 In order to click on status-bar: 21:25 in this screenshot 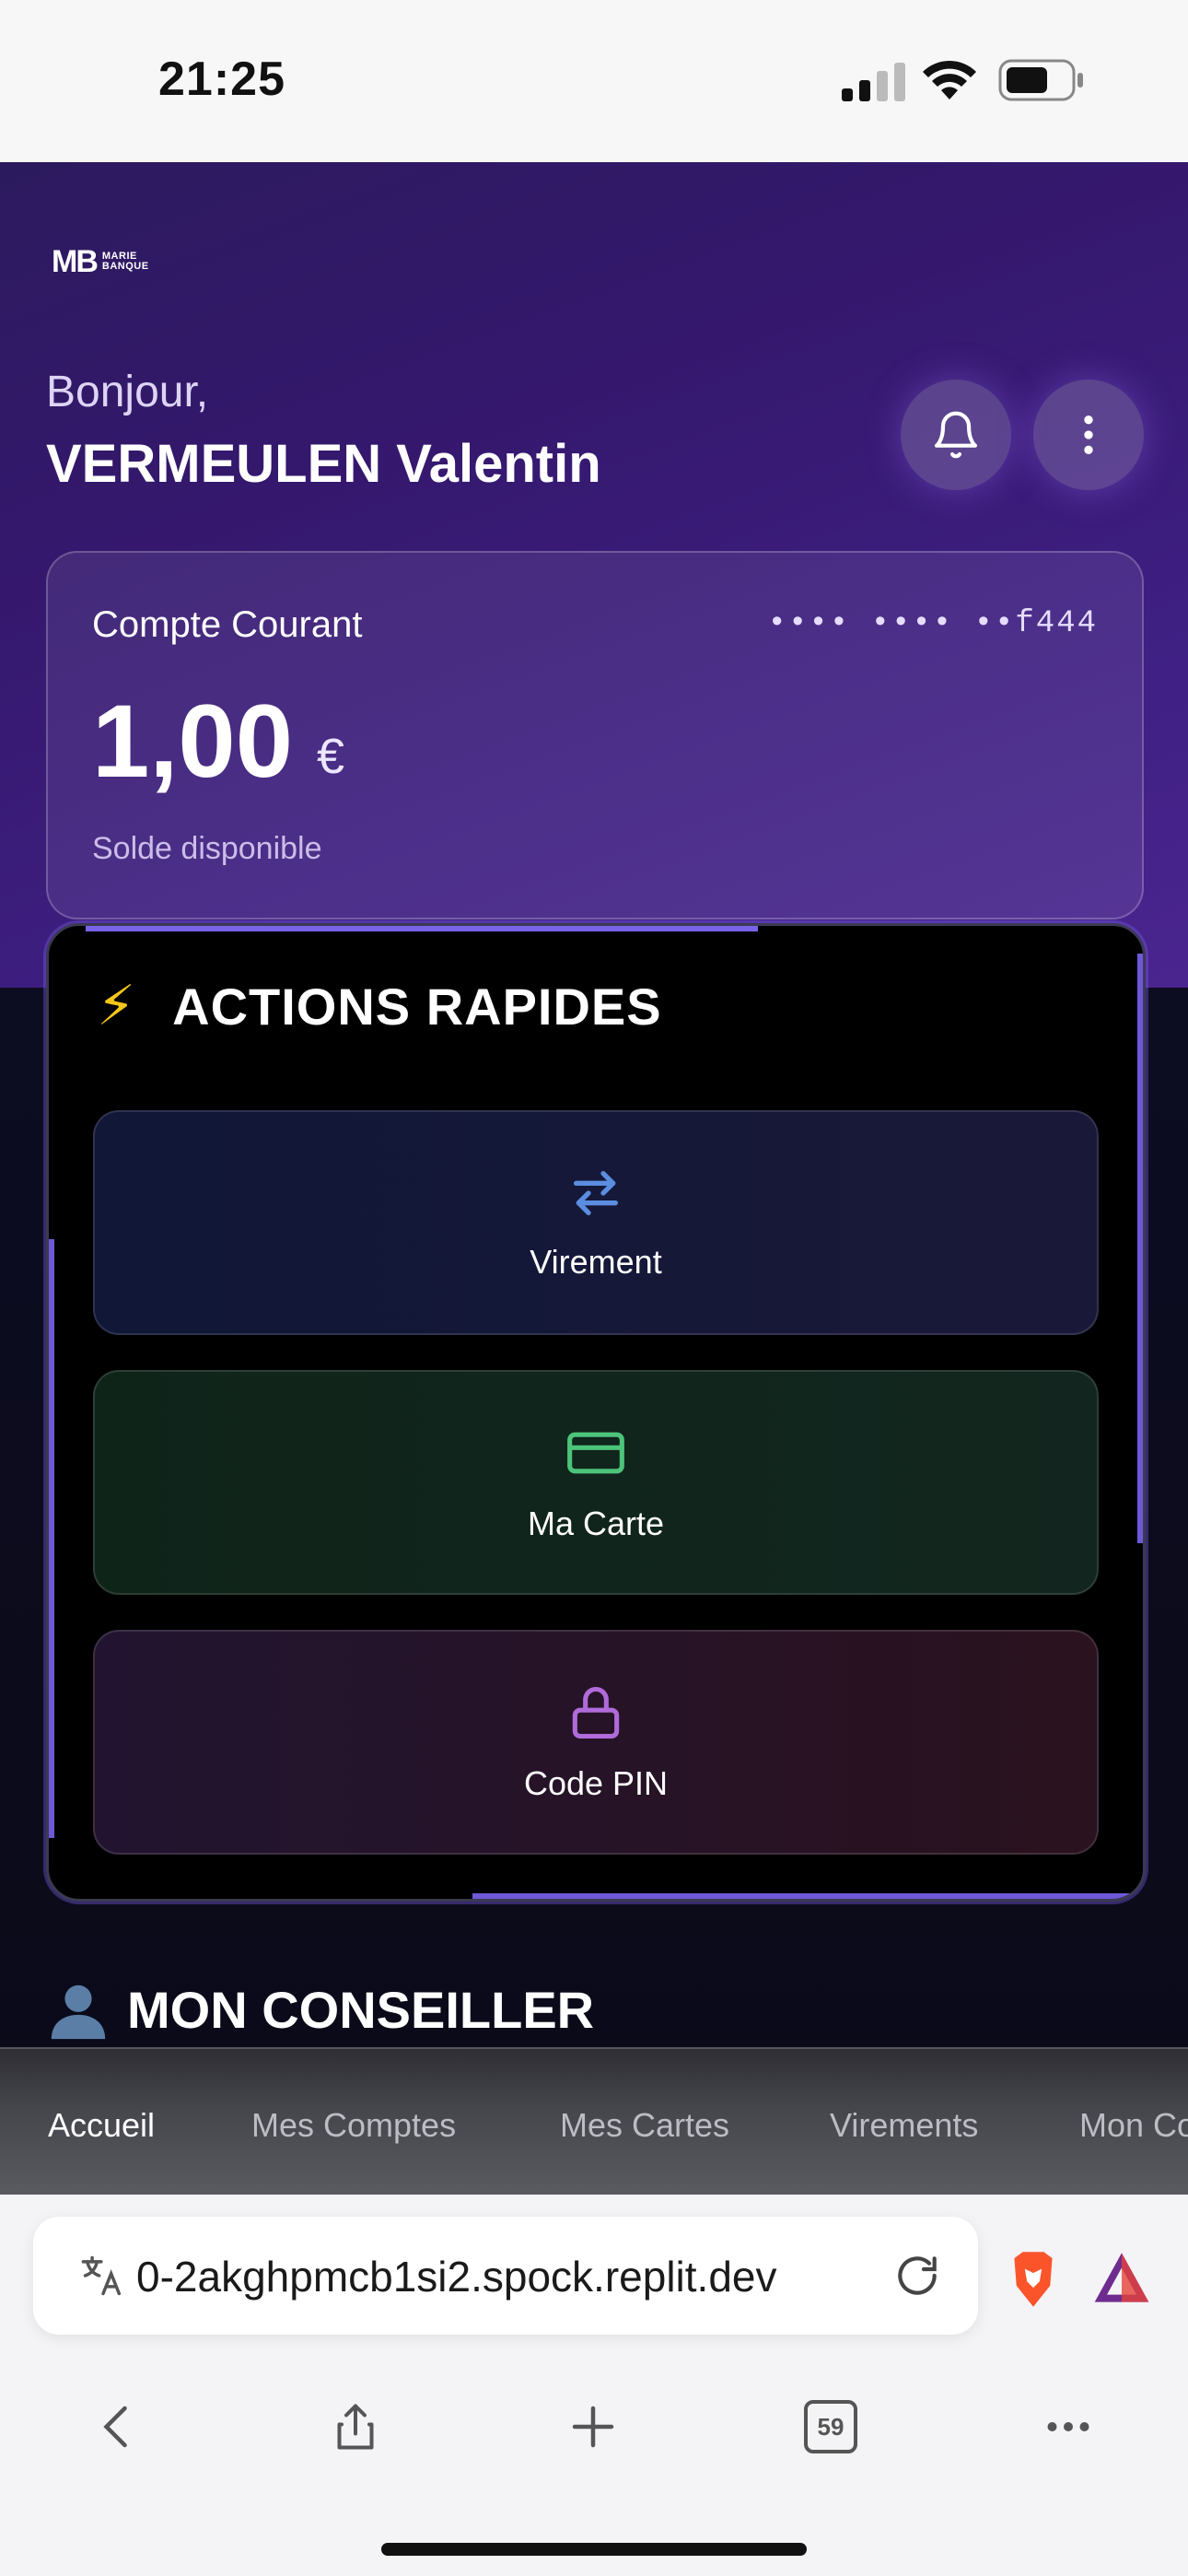, I will do `click(594, 81)`.